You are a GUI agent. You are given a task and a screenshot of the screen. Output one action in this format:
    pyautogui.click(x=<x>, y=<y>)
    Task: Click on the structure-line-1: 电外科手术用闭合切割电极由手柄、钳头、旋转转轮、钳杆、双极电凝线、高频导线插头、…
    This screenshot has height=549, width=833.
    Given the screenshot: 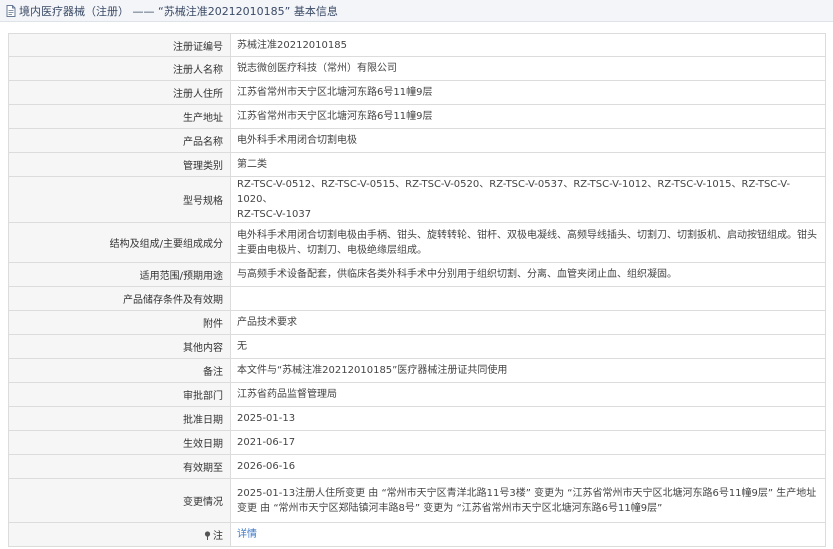 What is the action you would take?
    pyautogui.click(x=527, y=235)
    